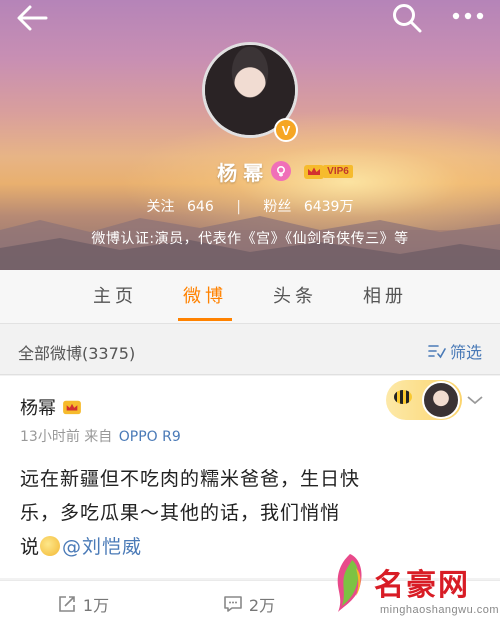  Describe the element at coordinates (407, 18) in the screenshot. I see `search-icon` at that location.